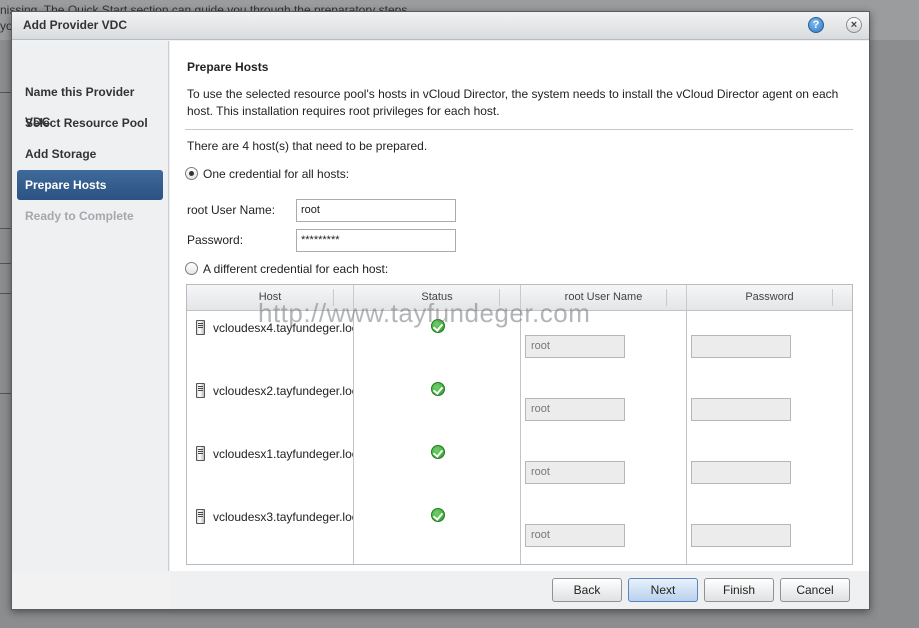 The height and width of the screenshot is (628, 919). I want to click on radio-different-credential: A different credential for each host:, so click(286, 269).